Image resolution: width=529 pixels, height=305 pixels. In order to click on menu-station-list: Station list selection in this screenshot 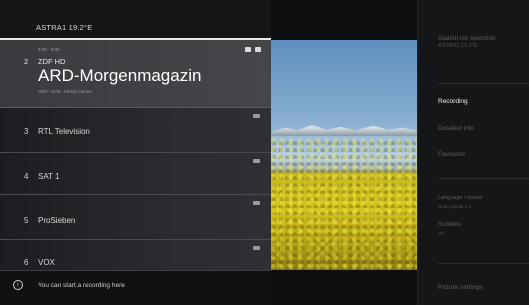, I will do `click(466, 38)`.